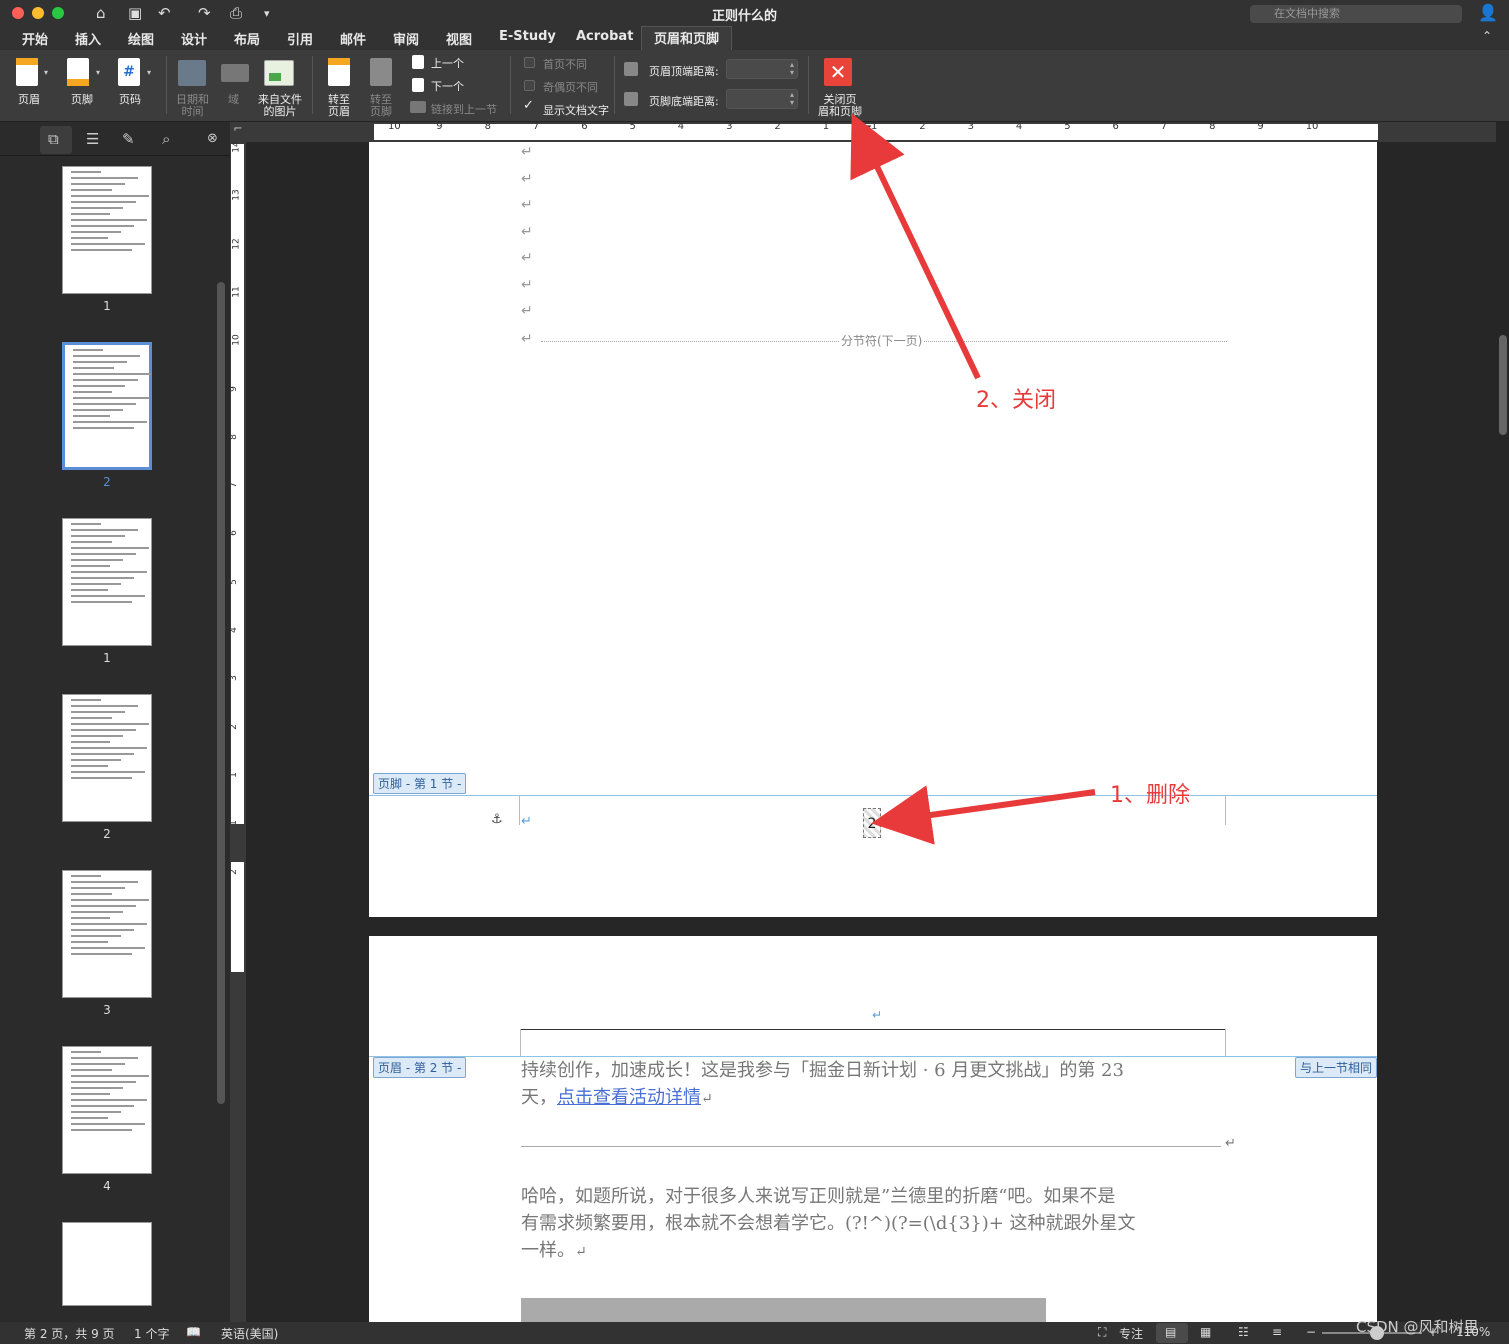 This screenshot has height=1344, width=1509. Describe the element at coordinates (129, 72) in the screenshot. I see `page-number-icon: #` at that location.